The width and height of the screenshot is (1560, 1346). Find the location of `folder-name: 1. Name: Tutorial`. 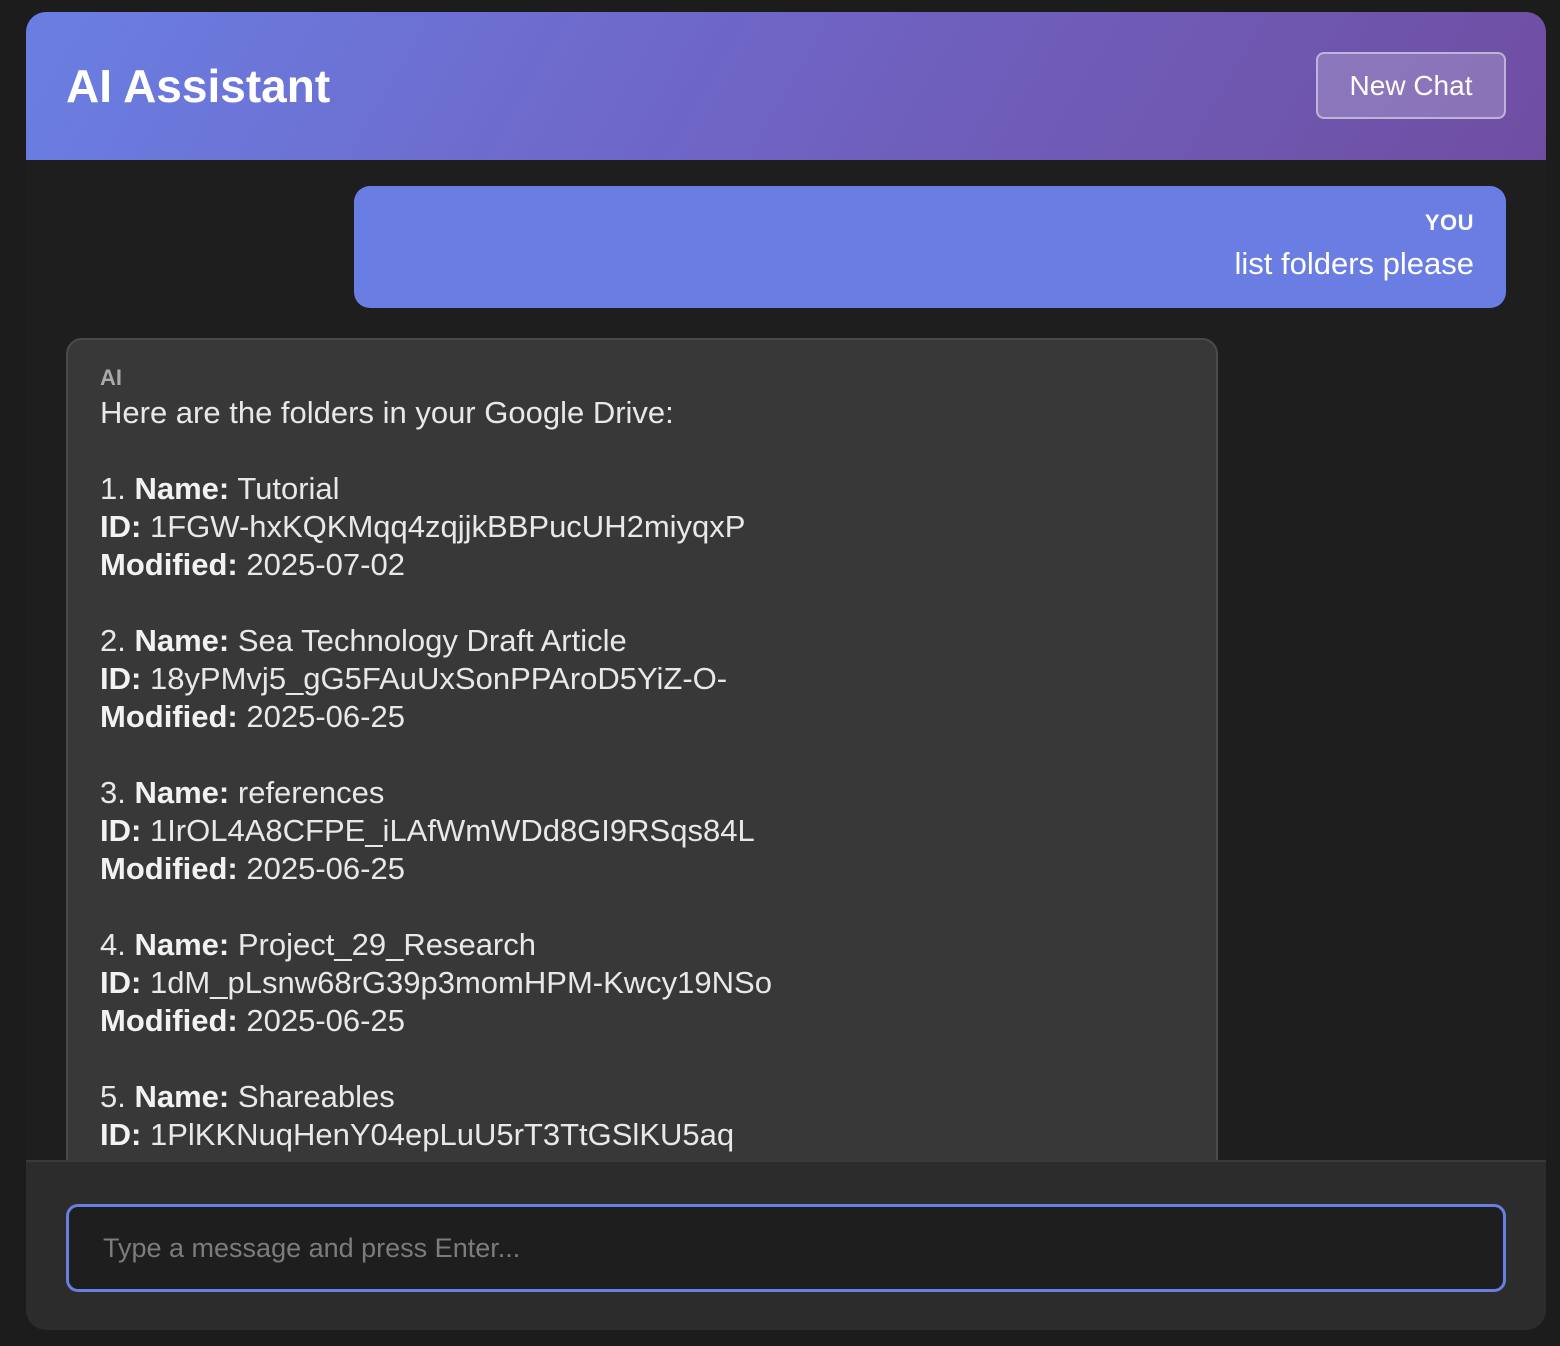

folder-name: 1. Name: Tutorial is located at coordinates (642, 489).